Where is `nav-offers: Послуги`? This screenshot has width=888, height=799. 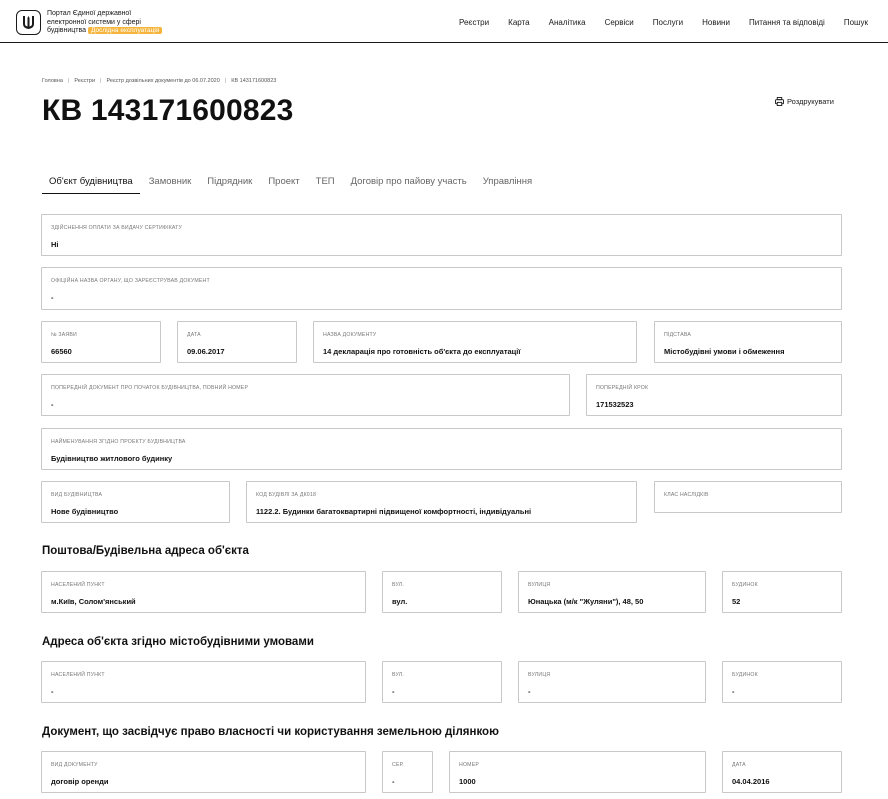 nav-offers: Послуги is located at coordinates (668, 22).